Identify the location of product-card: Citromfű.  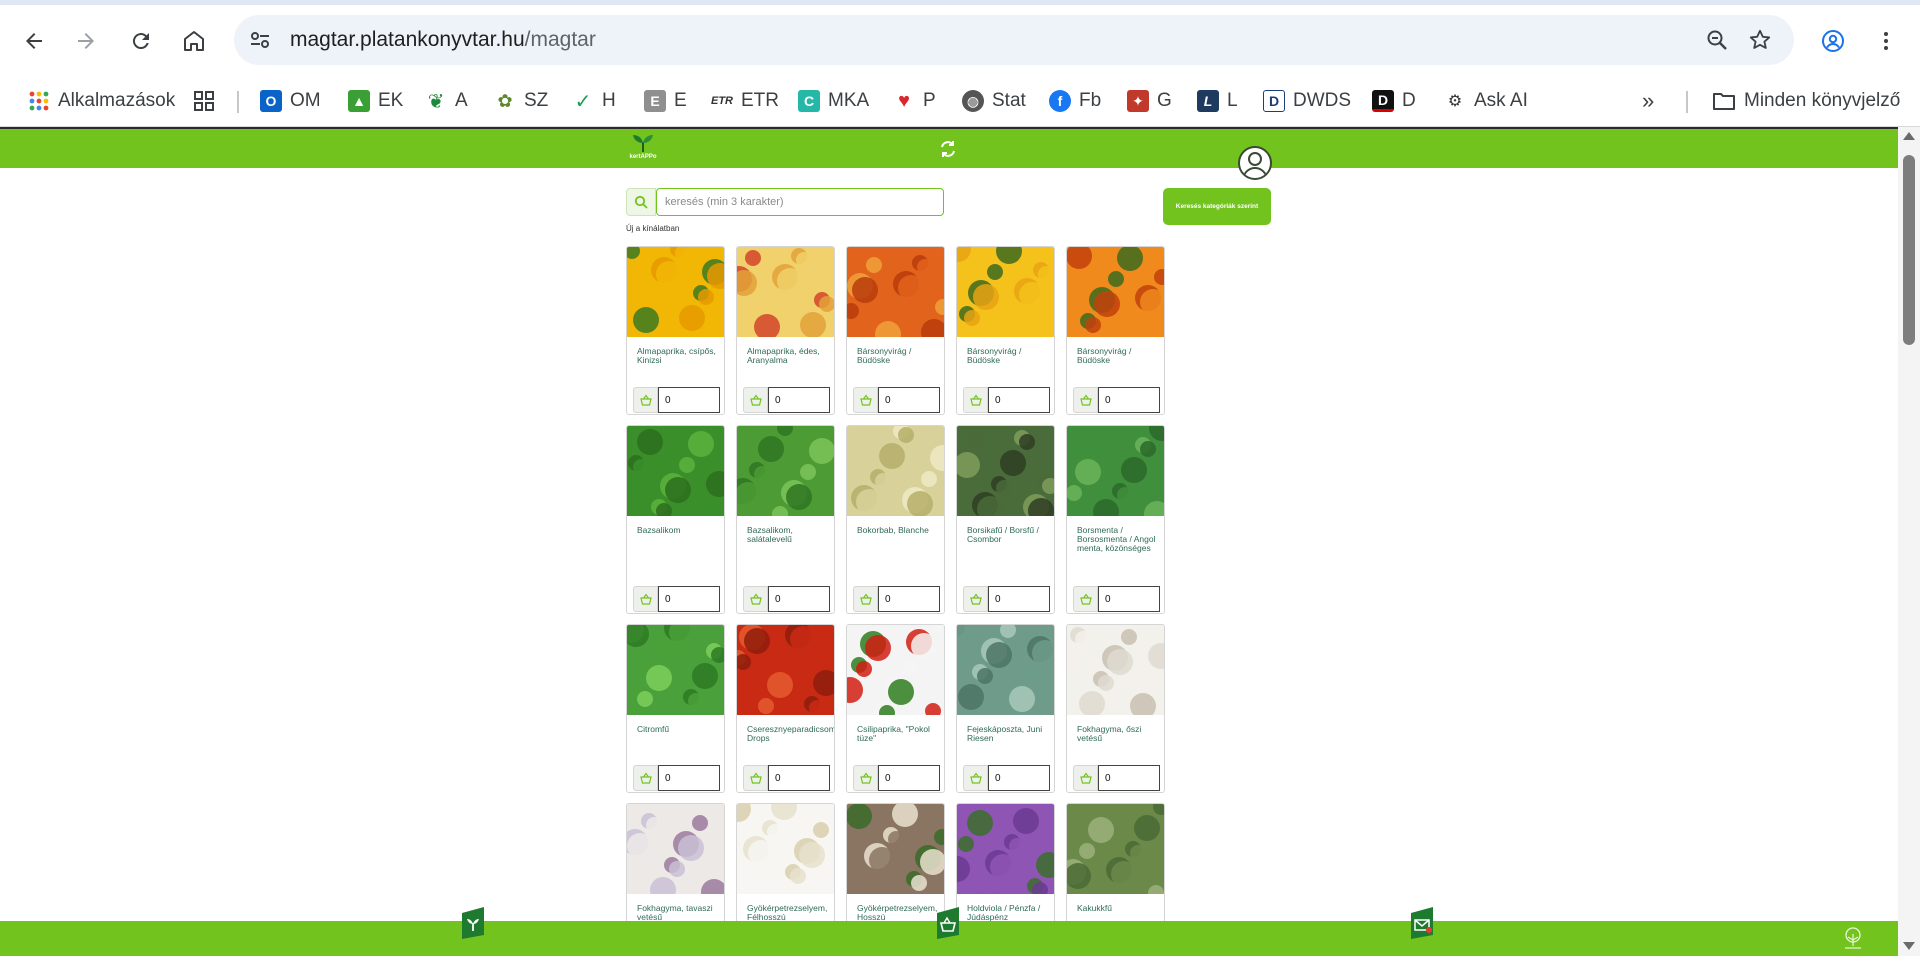
(675, 708).